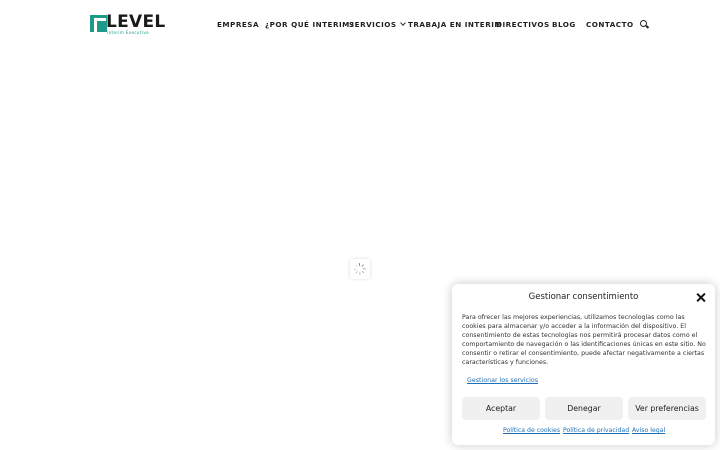 The height and width of the screenshot is (450, 720). I want to click on loading-spinner, so click(360, 269).